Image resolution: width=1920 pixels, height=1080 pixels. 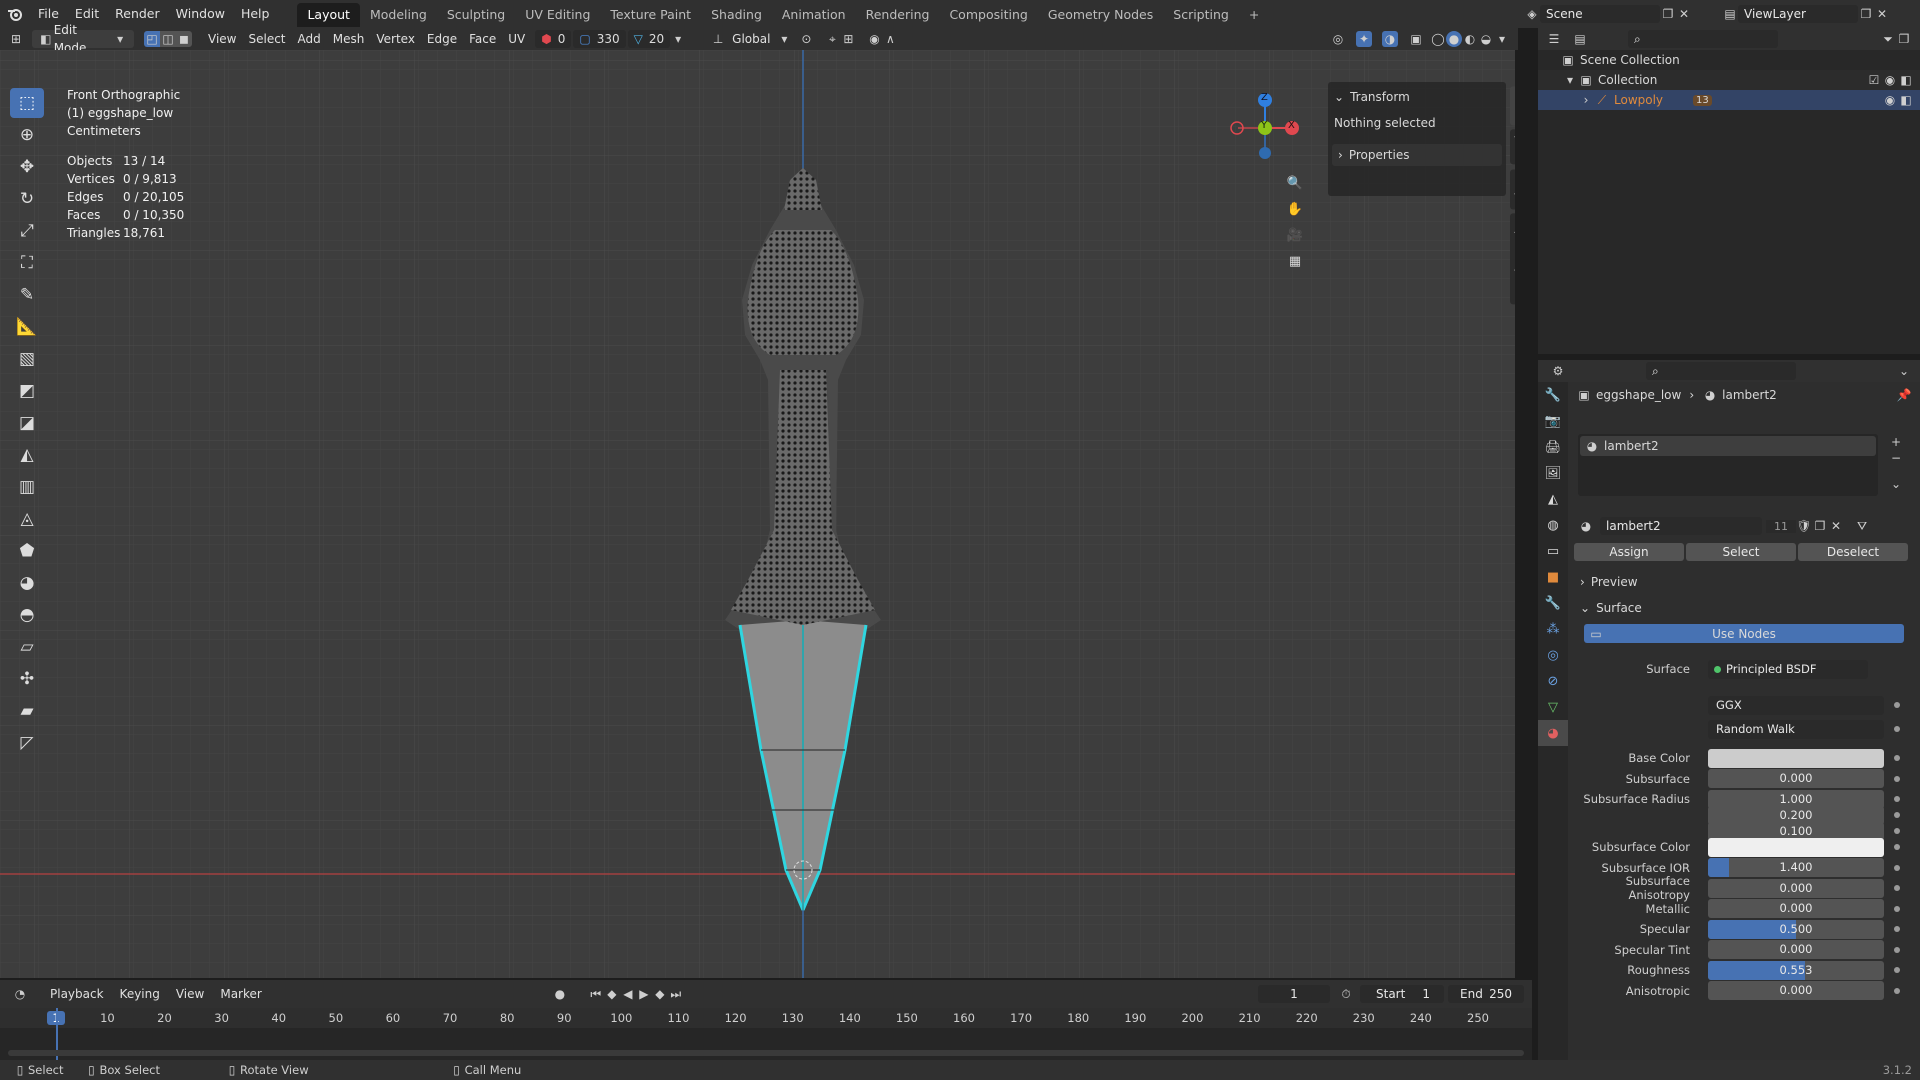 What do you see at coordinates (1798, 14) in the screenshot?
I see `viewlayer-name: ViewLayer` at bounding box center [1798, 14].